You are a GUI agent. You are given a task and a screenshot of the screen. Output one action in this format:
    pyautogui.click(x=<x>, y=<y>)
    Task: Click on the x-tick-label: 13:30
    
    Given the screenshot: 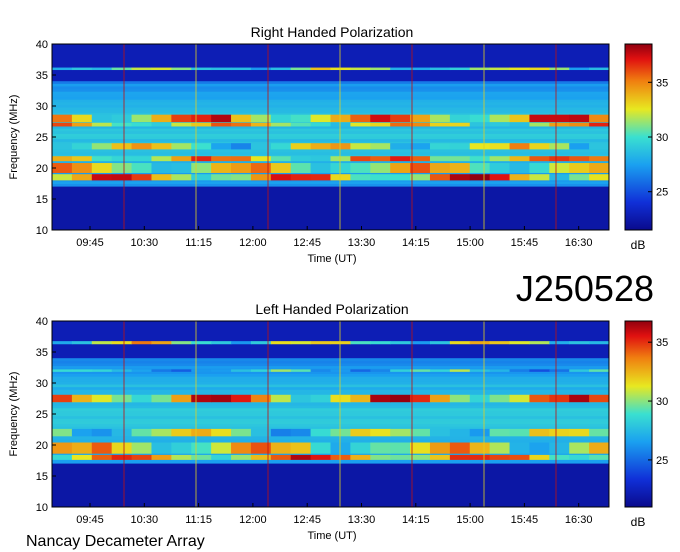 What is the action you would take?
    pyautogui.click(x=362, y=520)
    